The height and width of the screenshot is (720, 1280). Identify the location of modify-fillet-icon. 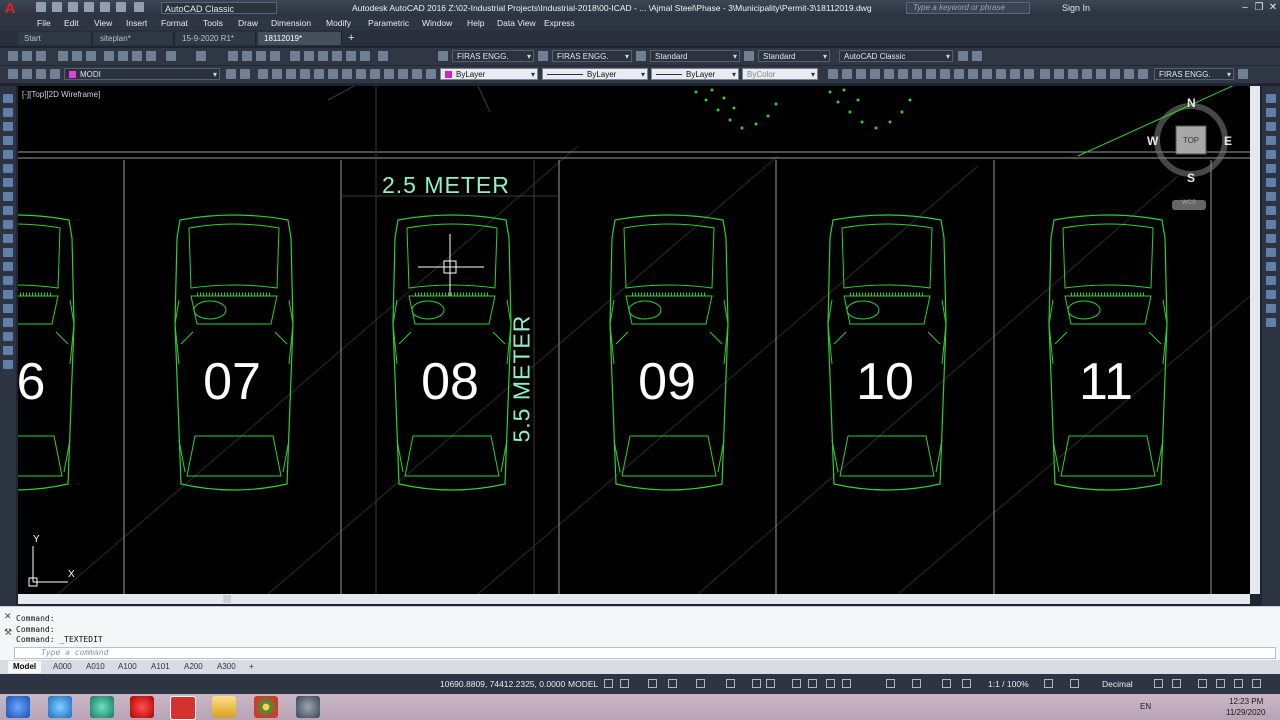
(1271, 294).